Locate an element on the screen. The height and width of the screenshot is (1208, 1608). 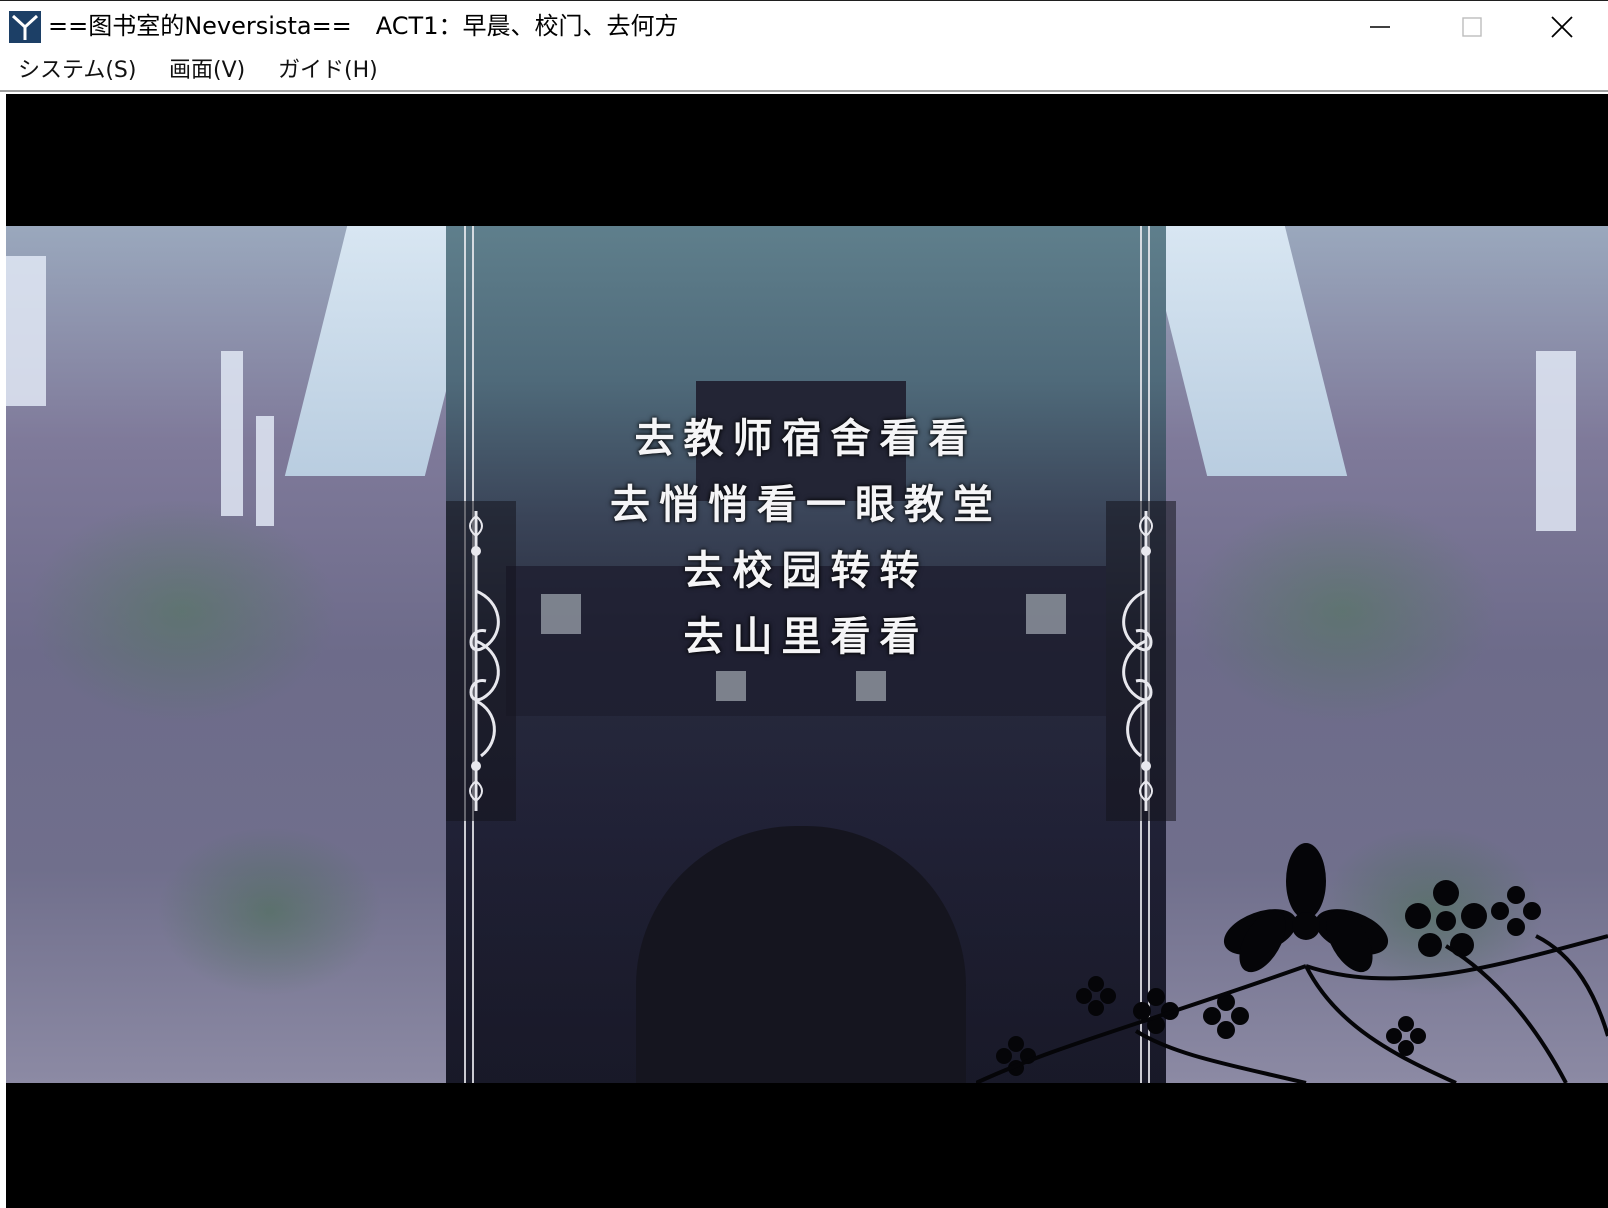
menu-guide: ガイド(H) is located at coordinates (328, 71).